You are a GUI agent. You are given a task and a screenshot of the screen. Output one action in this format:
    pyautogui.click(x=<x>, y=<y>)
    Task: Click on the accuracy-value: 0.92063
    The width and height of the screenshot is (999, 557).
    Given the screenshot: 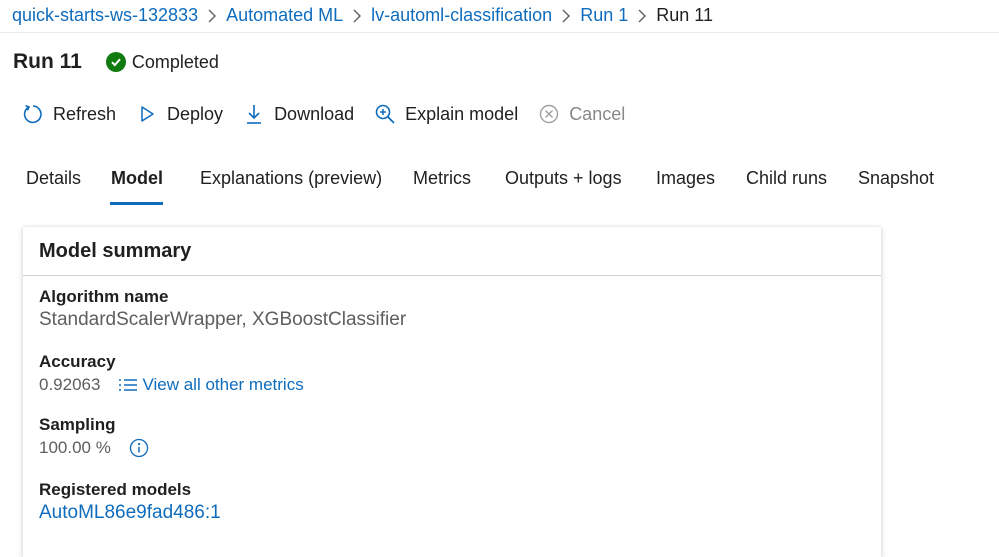 What is the action you would take?
    pyautogui.click(x=70, y=384)
    